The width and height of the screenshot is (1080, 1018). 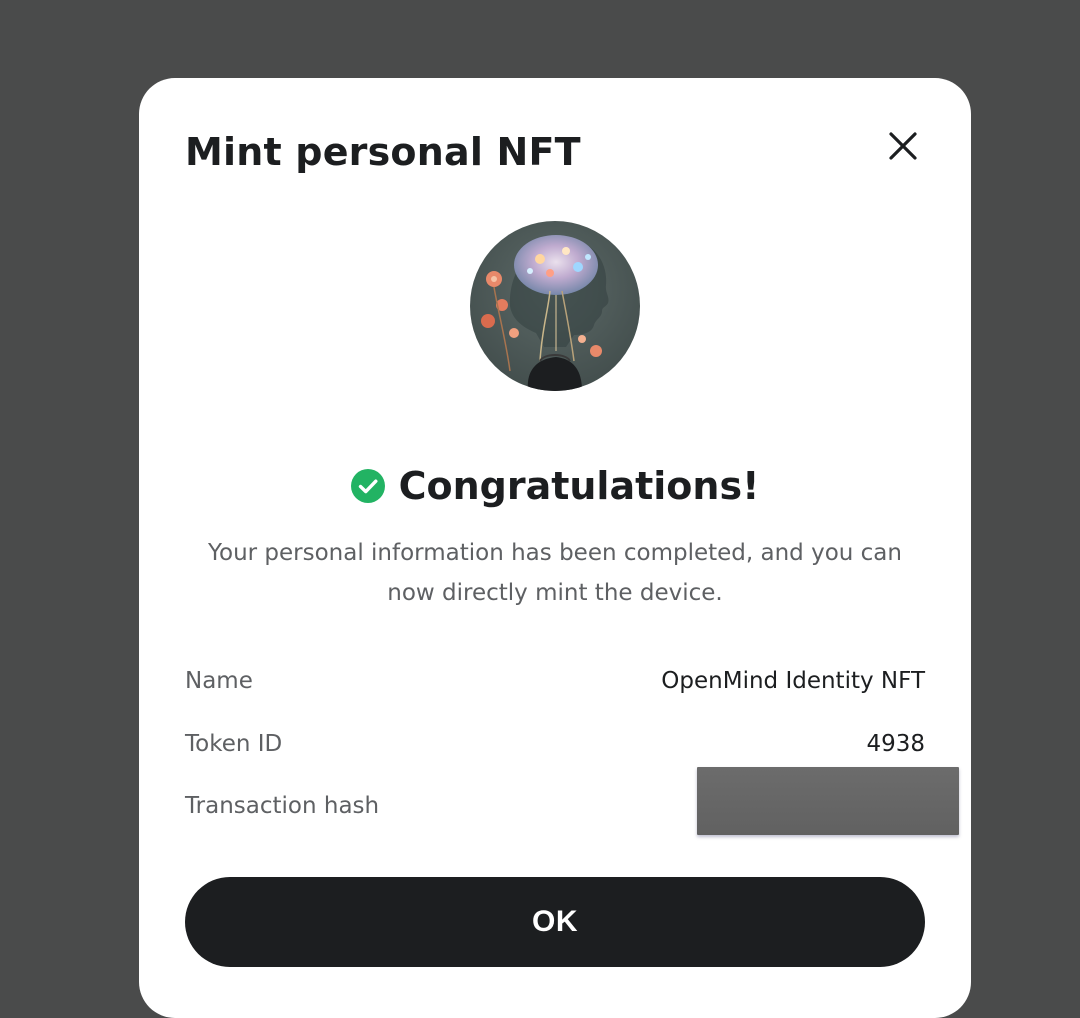 I want to click on redacted-transaction-hash, so click(x=828, y=801).